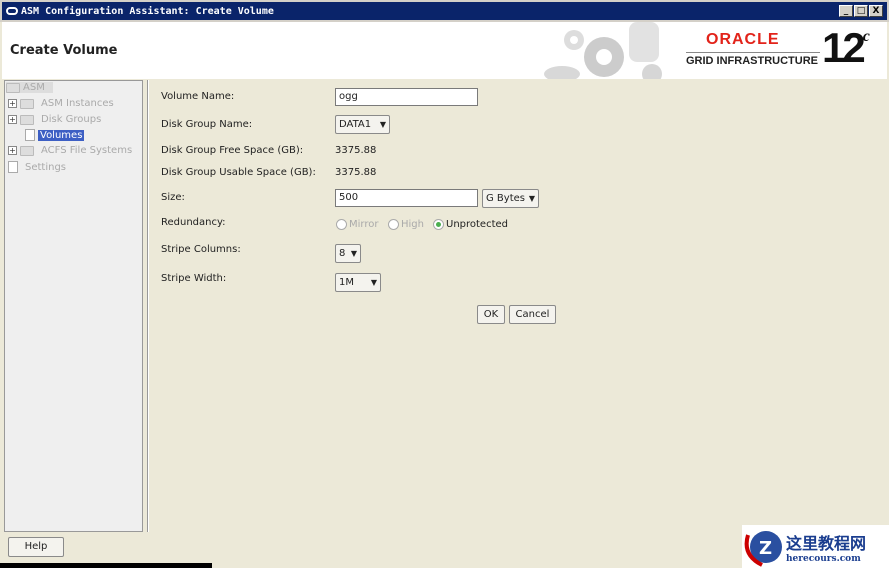 Image resolution: width=889 pixels, height=568 pixels. I want to click on free-space-value: 3375.88, so click(356, 150).